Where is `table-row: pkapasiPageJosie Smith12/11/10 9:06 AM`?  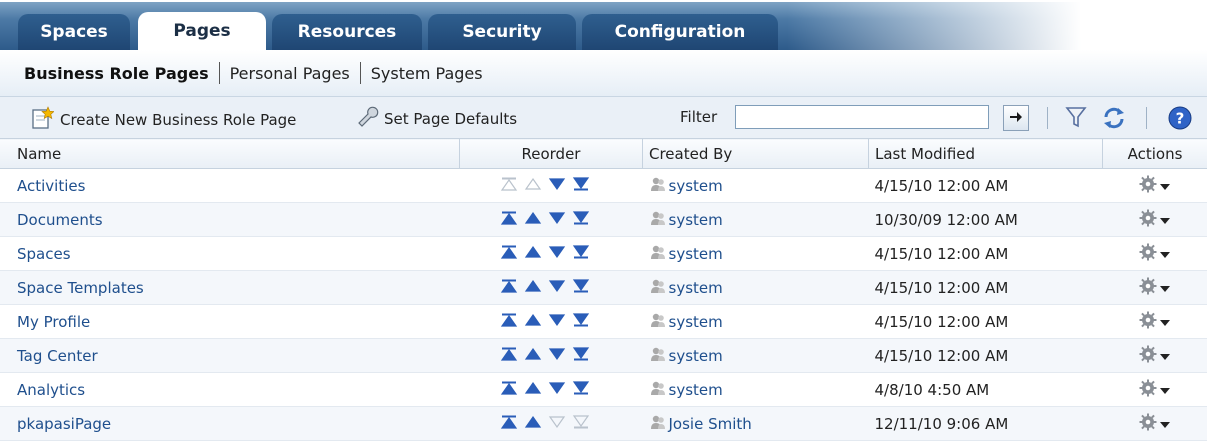 table-row: pkapasiPageJosie Smith12/11/10 9:06 AM is located at coordinates (603, 424).